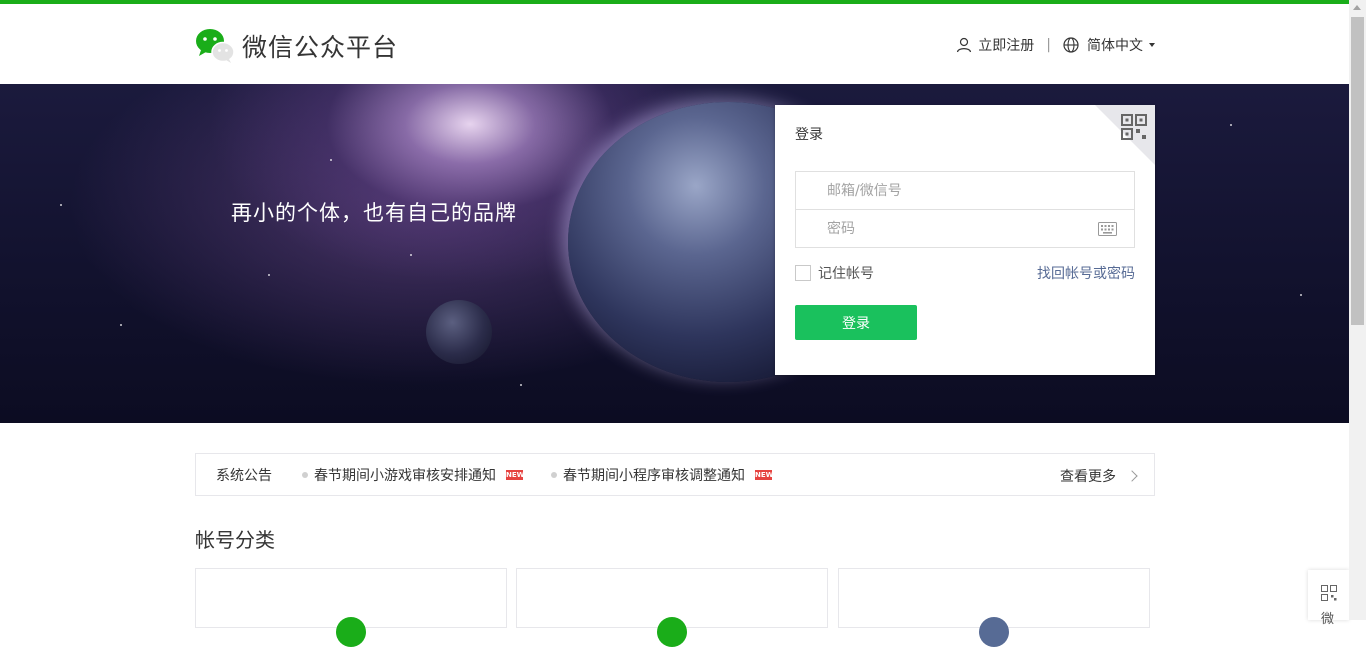  What do you see at coordinates (1055, 45) in the screenshot?
I see `header-nav: 立即注册 | 简体中文` at bounding box center [1055, 45].